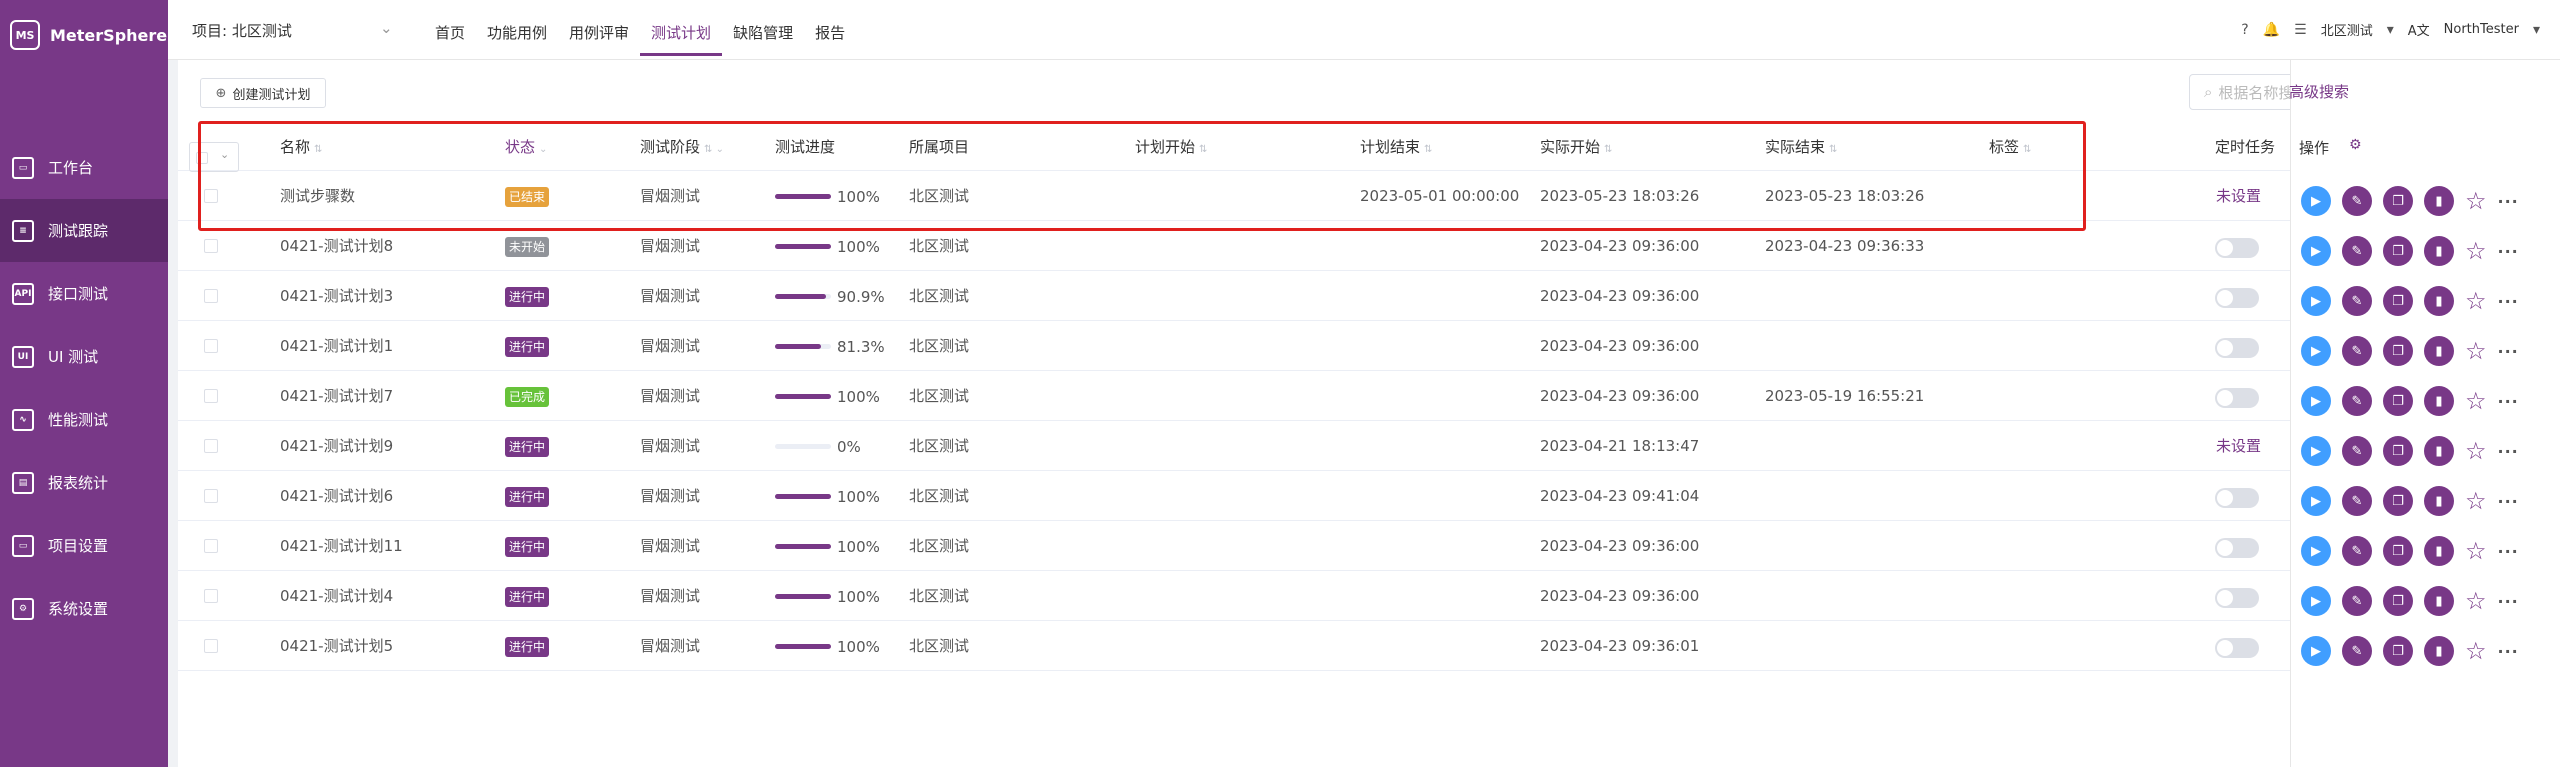 This screenshot has width=2560, height=767. Describe the element at coordinates (336, 646) in the screenshot. I see `plan-name: 0421-测试计划5` at that location.